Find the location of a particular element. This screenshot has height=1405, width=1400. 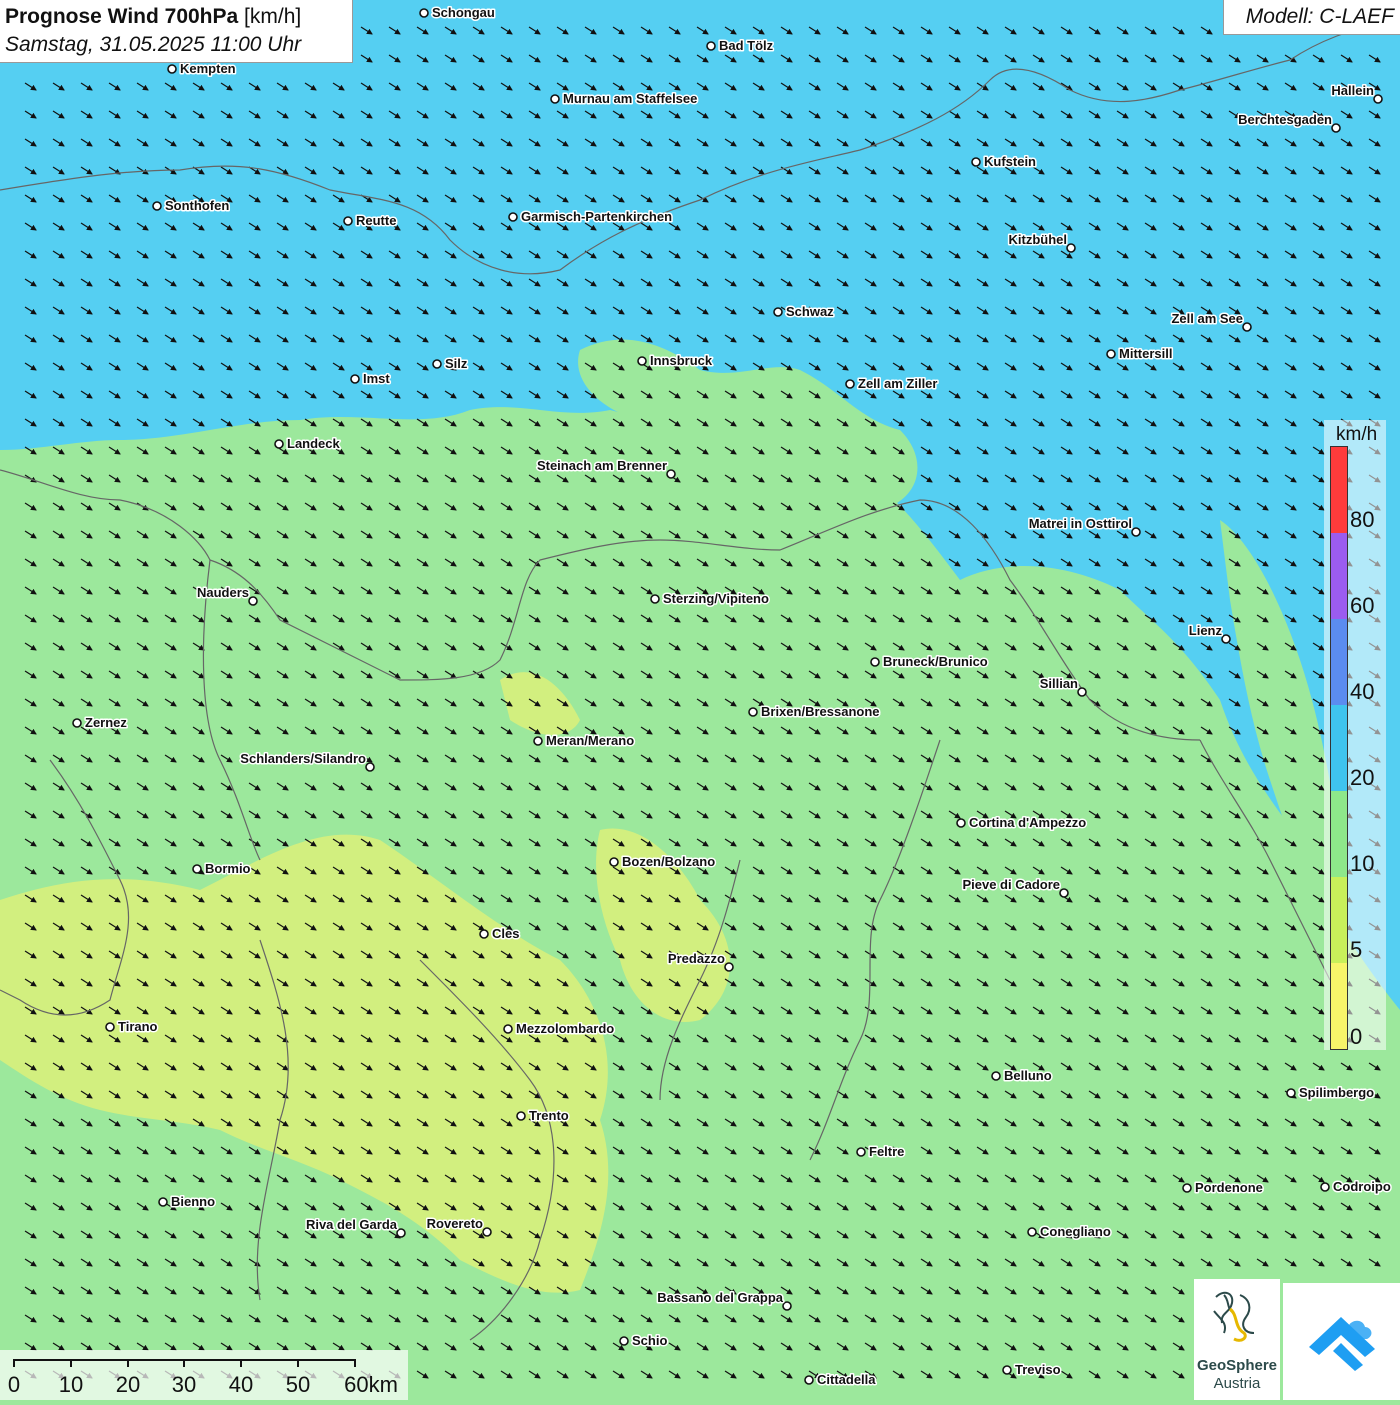

city-name: Cles is located at coordinates (505, 933).